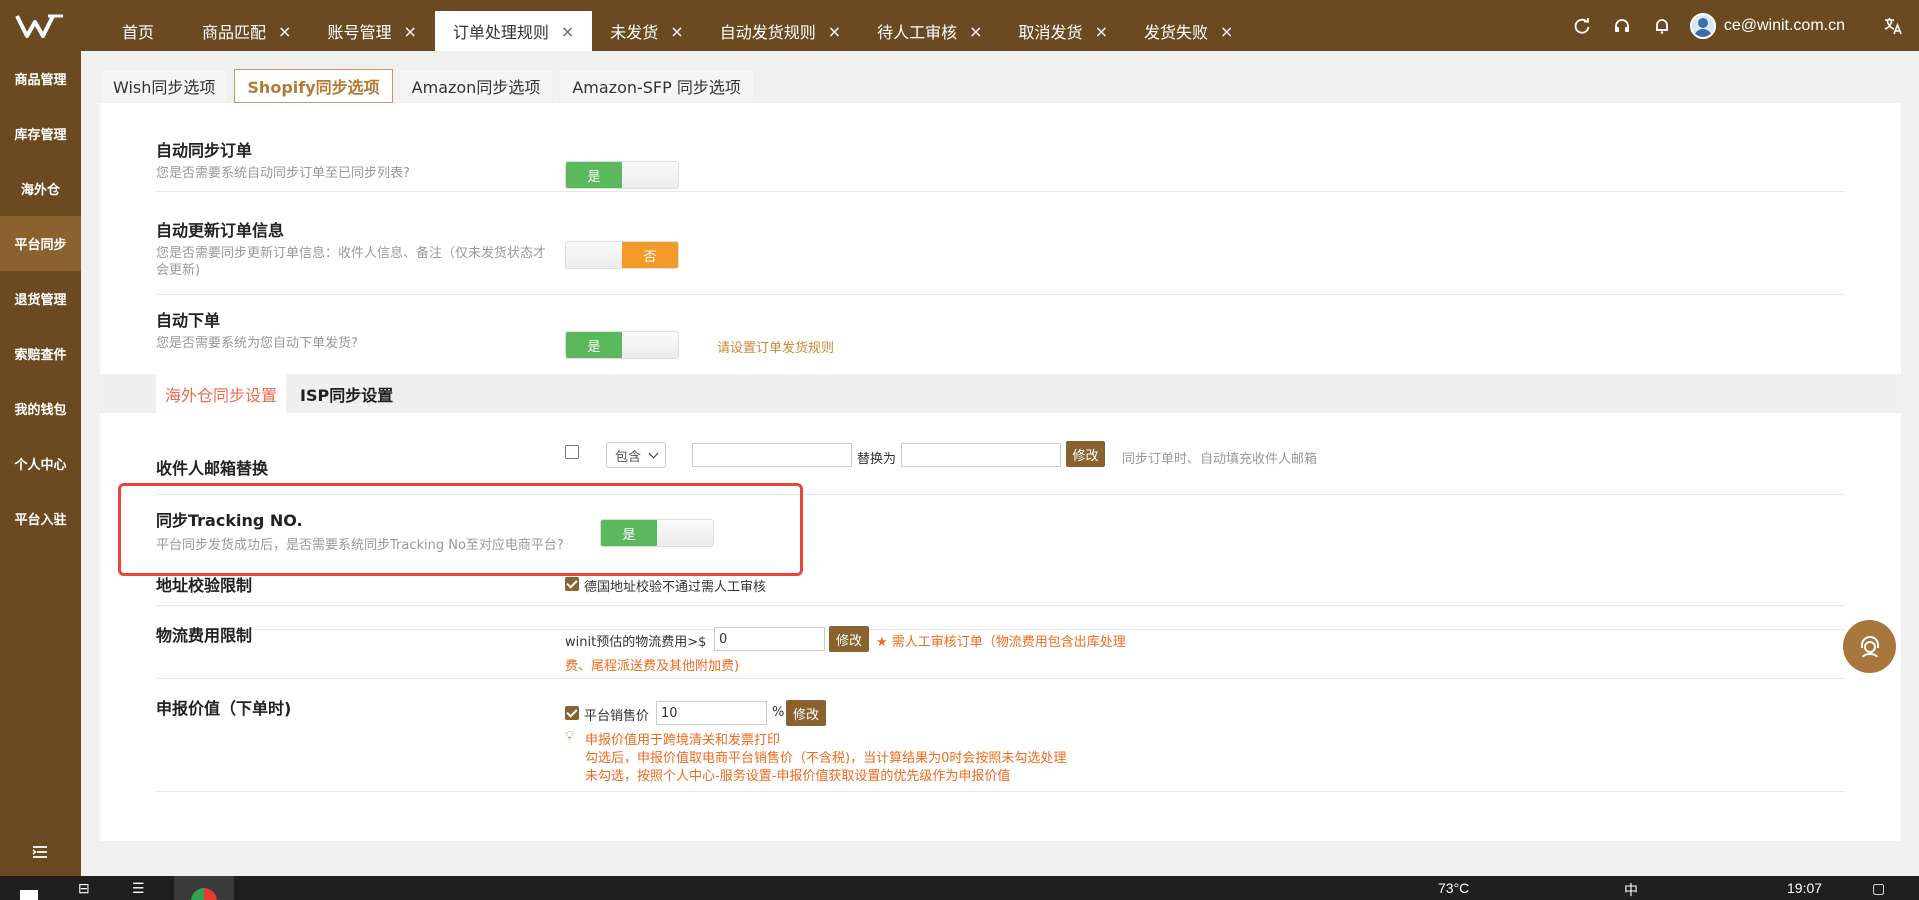 This screenshot has width=1919, height=900. I want to click on user-email: ce@winit.com.cn, so click(1784, 25).